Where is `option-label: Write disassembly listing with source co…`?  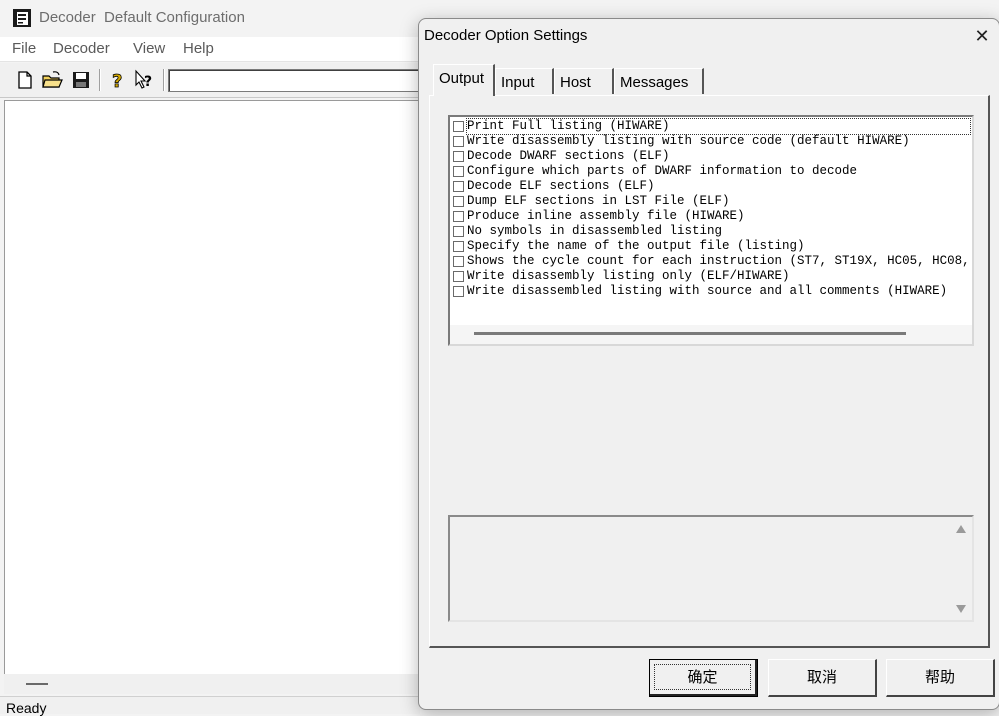 option-label: Write disassembly listing with source co… is located at coordinates (688, 141).